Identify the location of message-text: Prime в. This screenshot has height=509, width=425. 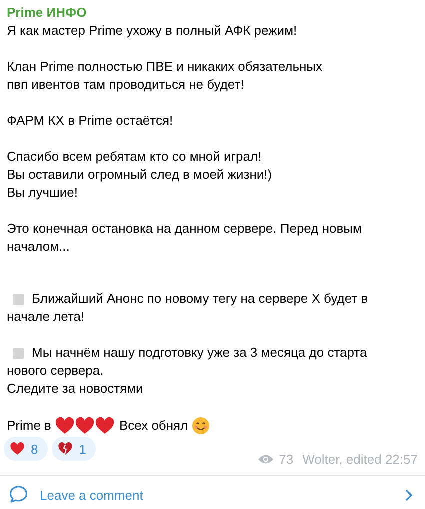
(29, 426).